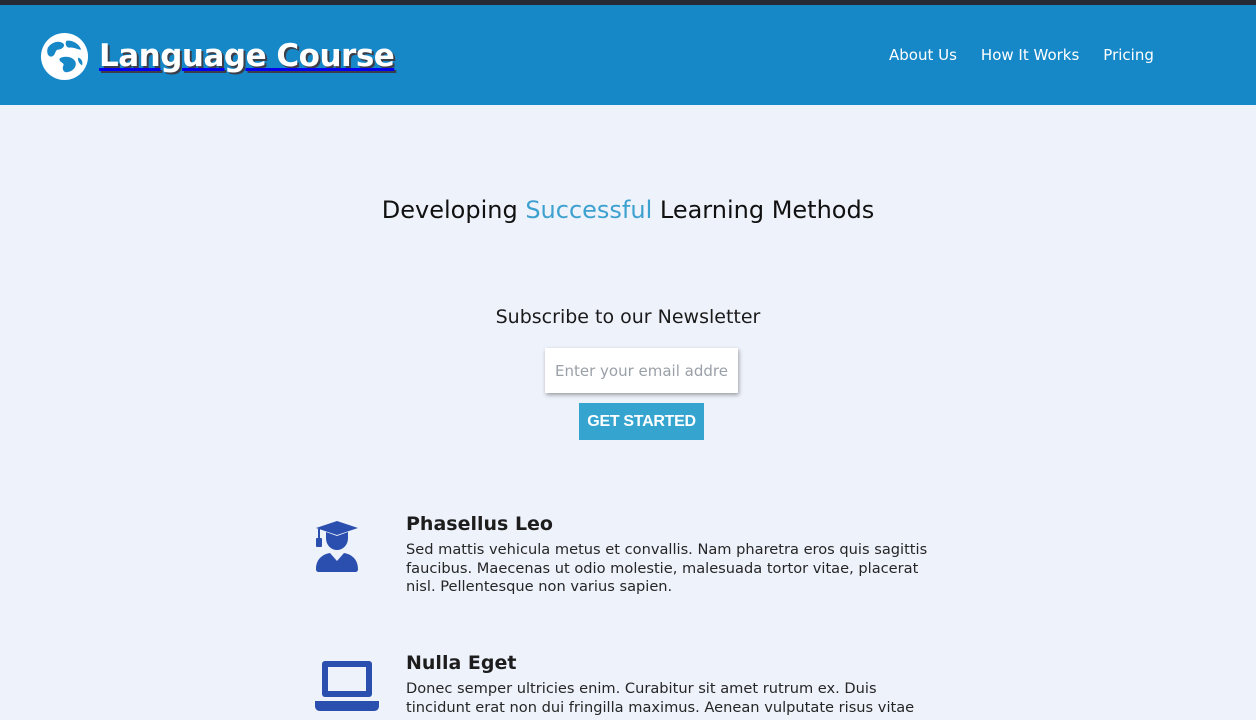 The image size is (1256, 720). What do you see at coordinates (641, 370) in the screenshot?
I see `email-input` at bounding box center [641, 370].